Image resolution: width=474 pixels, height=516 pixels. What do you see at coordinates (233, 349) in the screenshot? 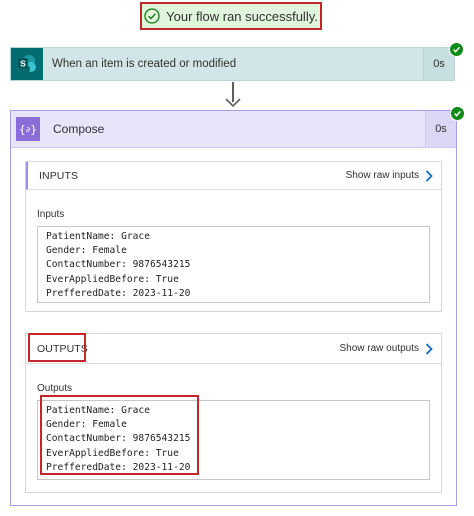
I see `outputs-header: OUTPUTS Show raw outputs` at bounding box center [233, 349].